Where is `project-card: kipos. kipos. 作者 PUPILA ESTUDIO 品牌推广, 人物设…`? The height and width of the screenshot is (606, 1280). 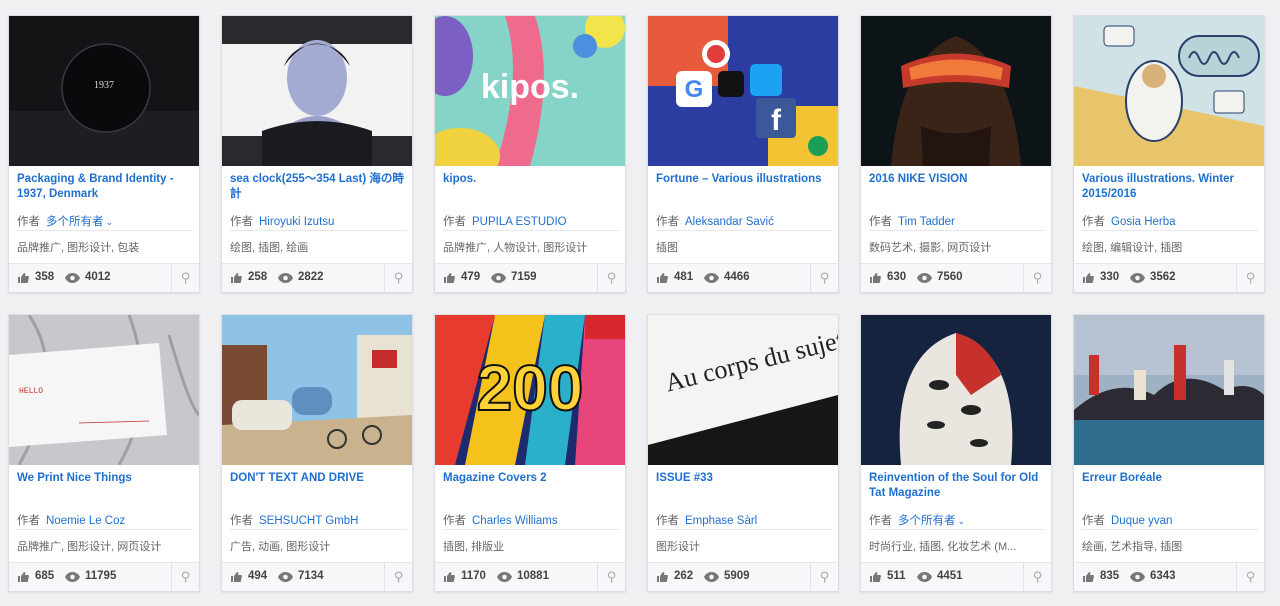
project-card: kipos. kipos. 作者 PUPILA ESTUDIO 品牌推广, 人物设… is located at coordinates (530, 154).